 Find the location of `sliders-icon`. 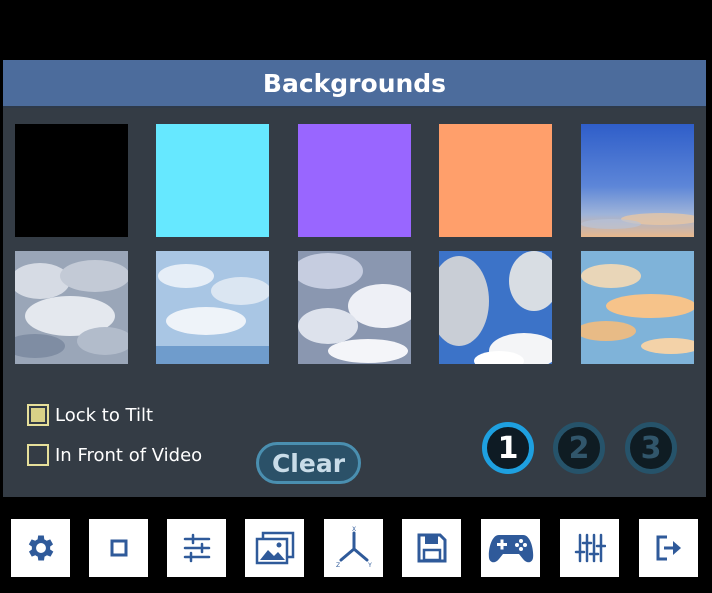

sliders-icon is located at coordinates (196, 548).